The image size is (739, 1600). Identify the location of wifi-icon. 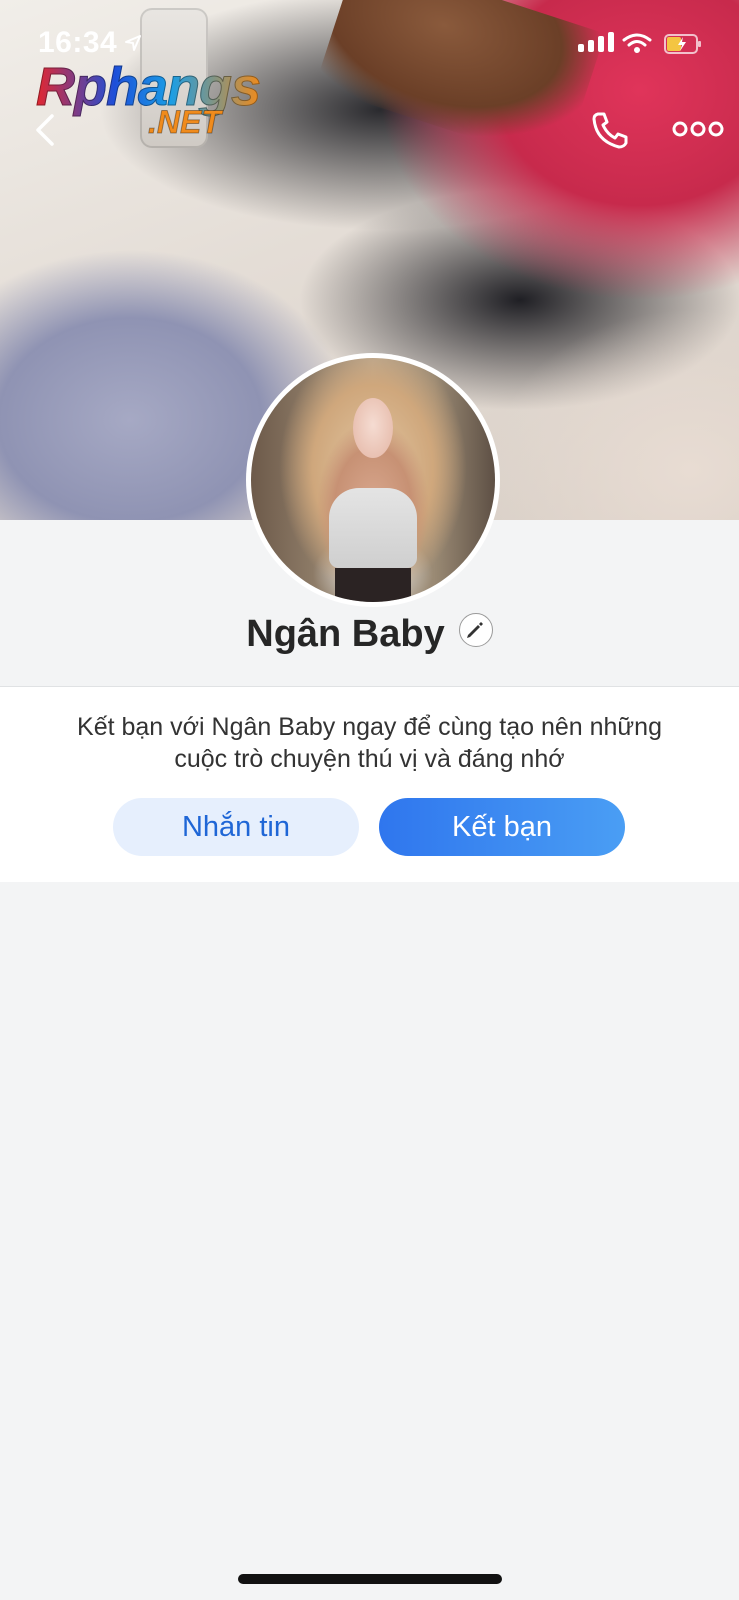
(637, 43).